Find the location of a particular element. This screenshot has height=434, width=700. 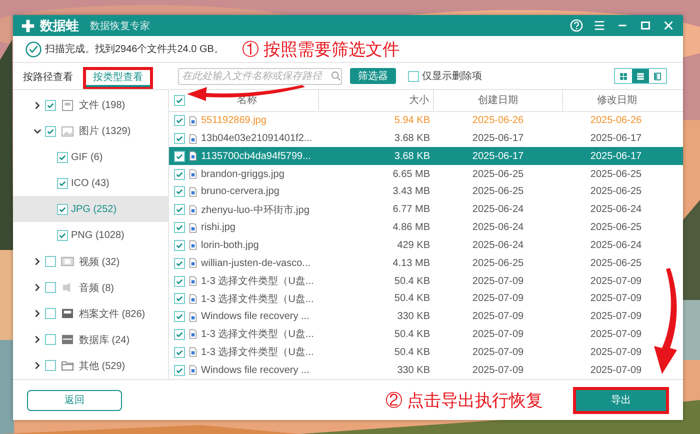

file-name: 551192869.jpg is located at coordinates (233, 120).